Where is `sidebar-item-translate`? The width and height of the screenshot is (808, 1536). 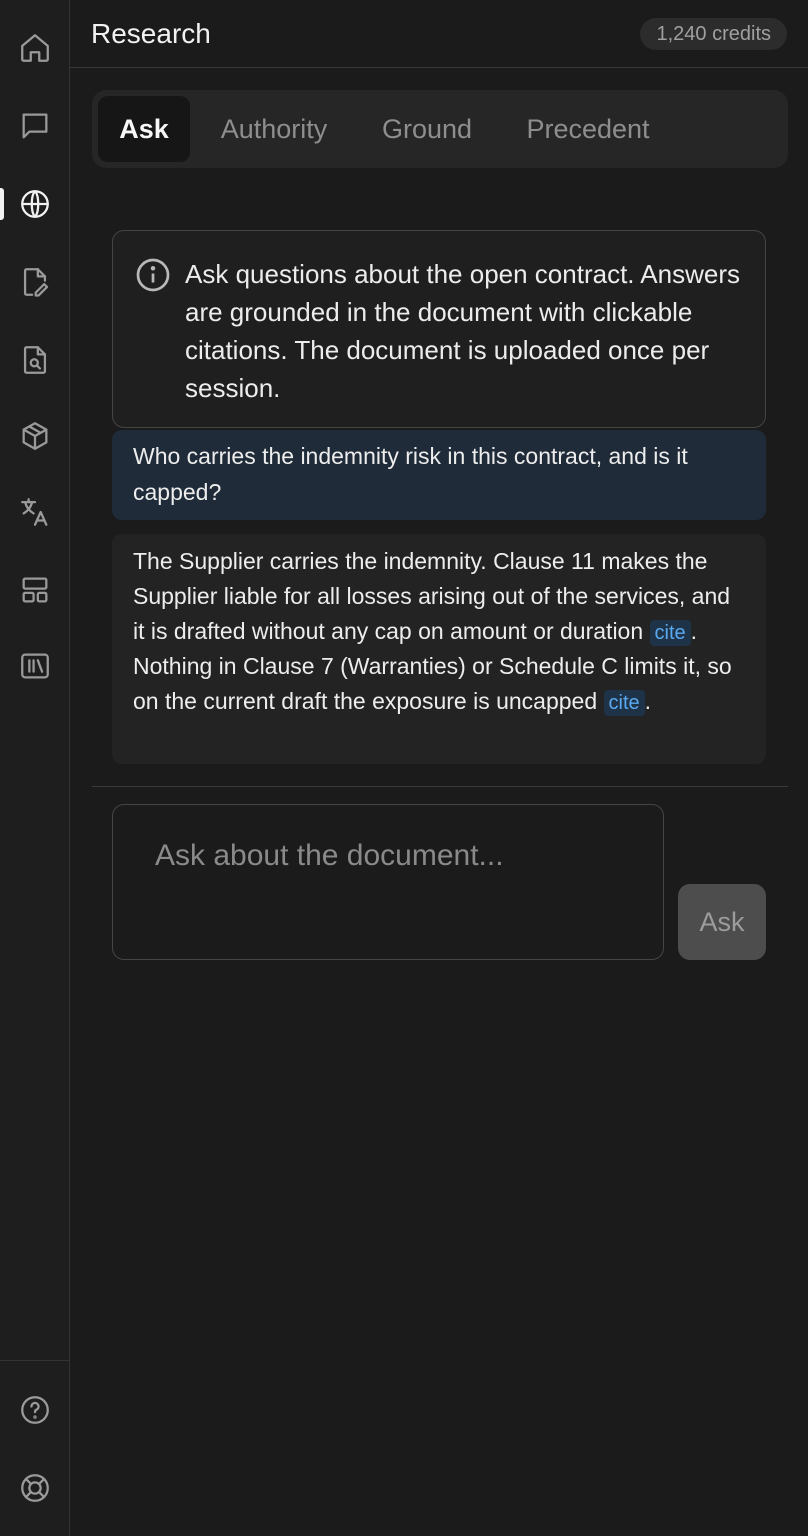 sidebar-item-translate is located at coordinates (35, 512).